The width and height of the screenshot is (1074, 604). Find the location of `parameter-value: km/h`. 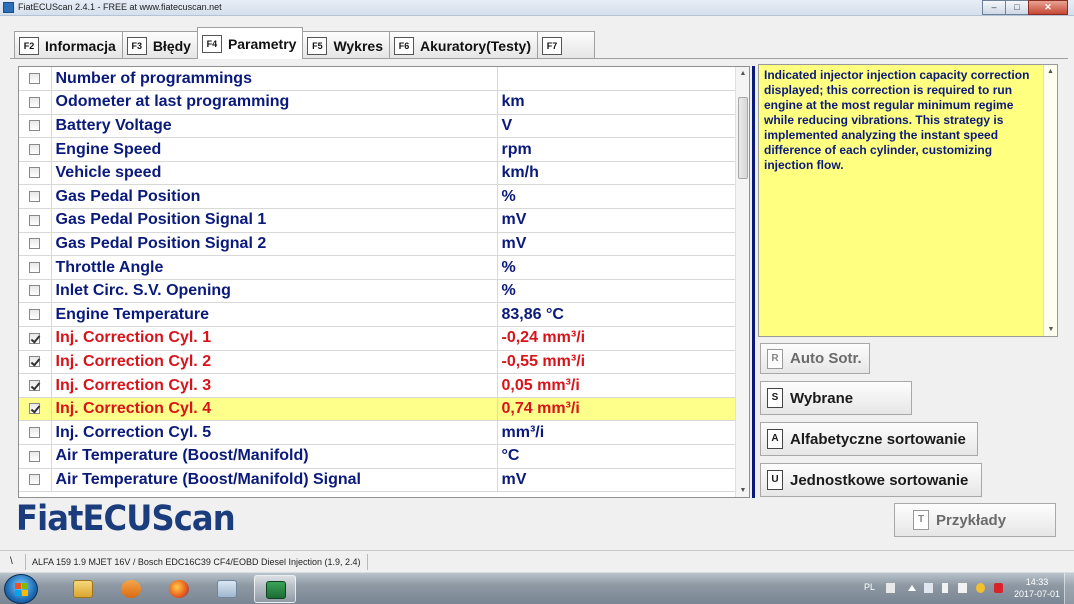

parameter-value: km/h is located at coordinates (617, 173).